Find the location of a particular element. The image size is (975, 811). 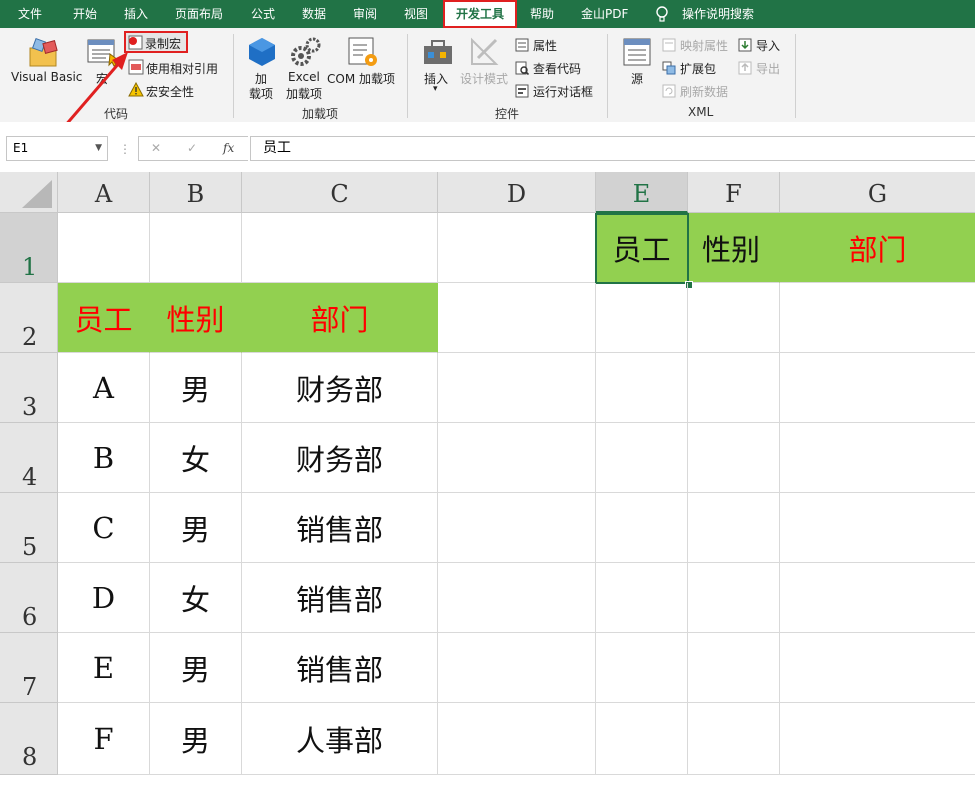

chevron-down-icon: ▼ is located at coordinates (98, 148).